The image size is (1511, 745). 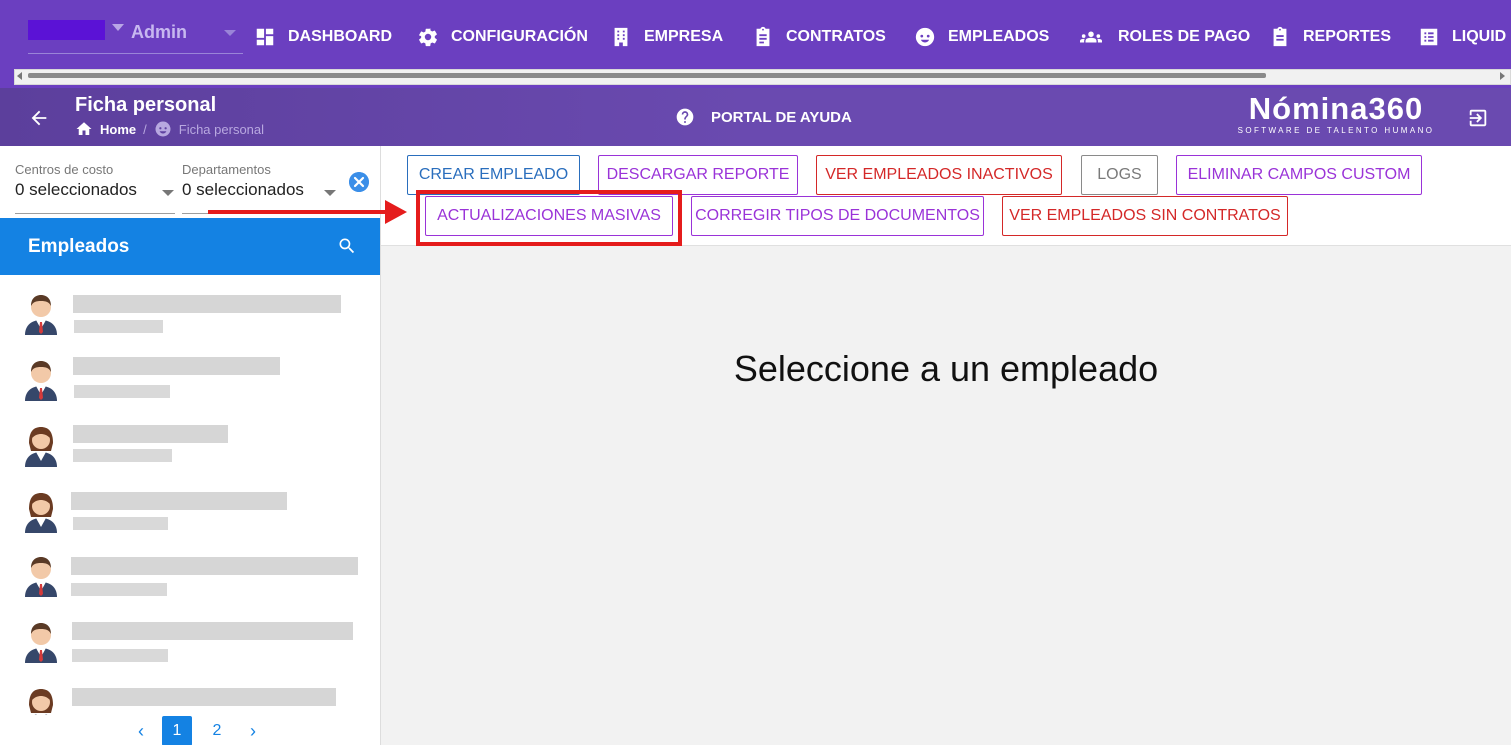 I want to click on nav-empresa: EMPRESA, so click(x=666, y=37).